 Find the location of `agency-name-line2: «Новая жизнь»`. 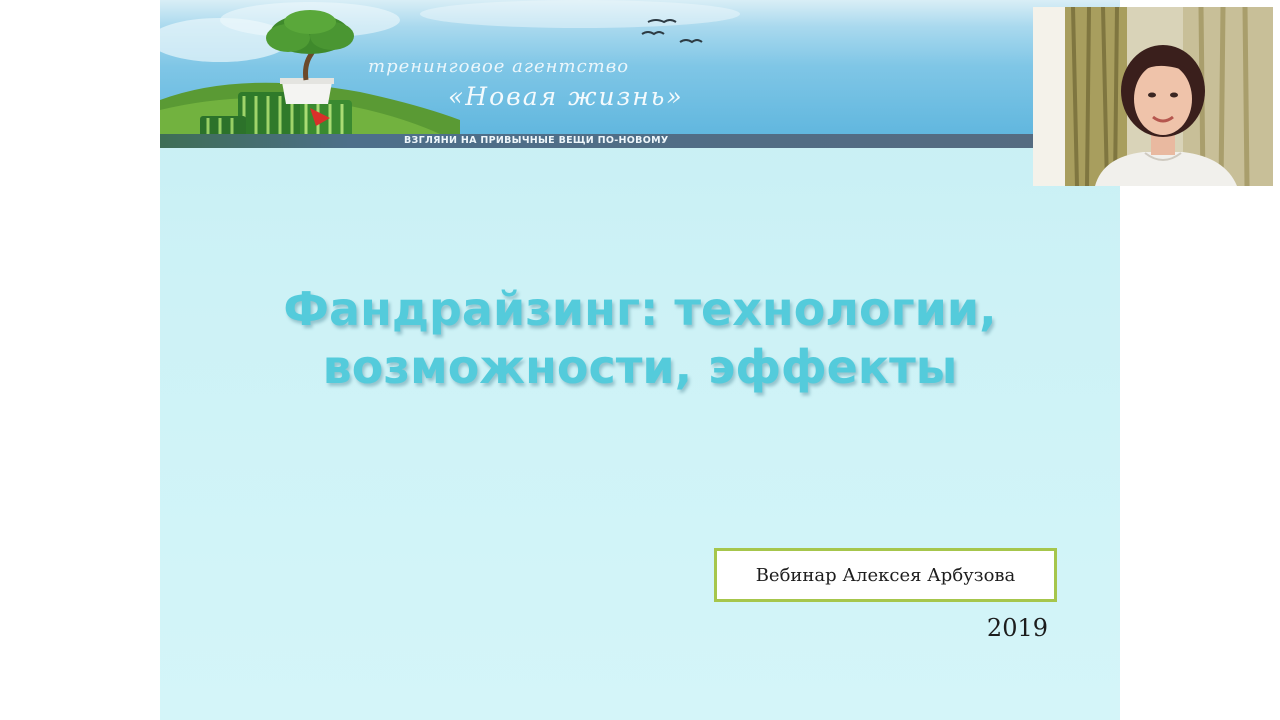

agency-name-line2: «Новая жизнь» is located at coordinates (566, 96).